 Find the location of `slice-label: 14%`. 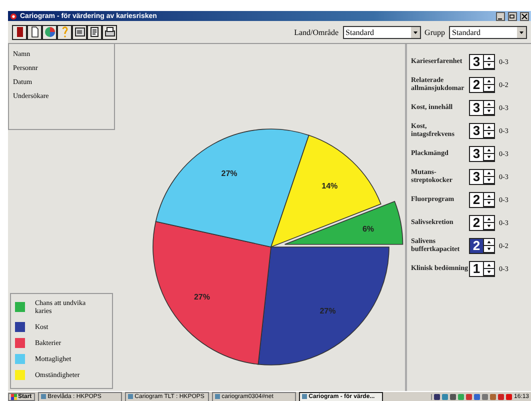

slice-label: 14% is located at coordinates (330, 186).